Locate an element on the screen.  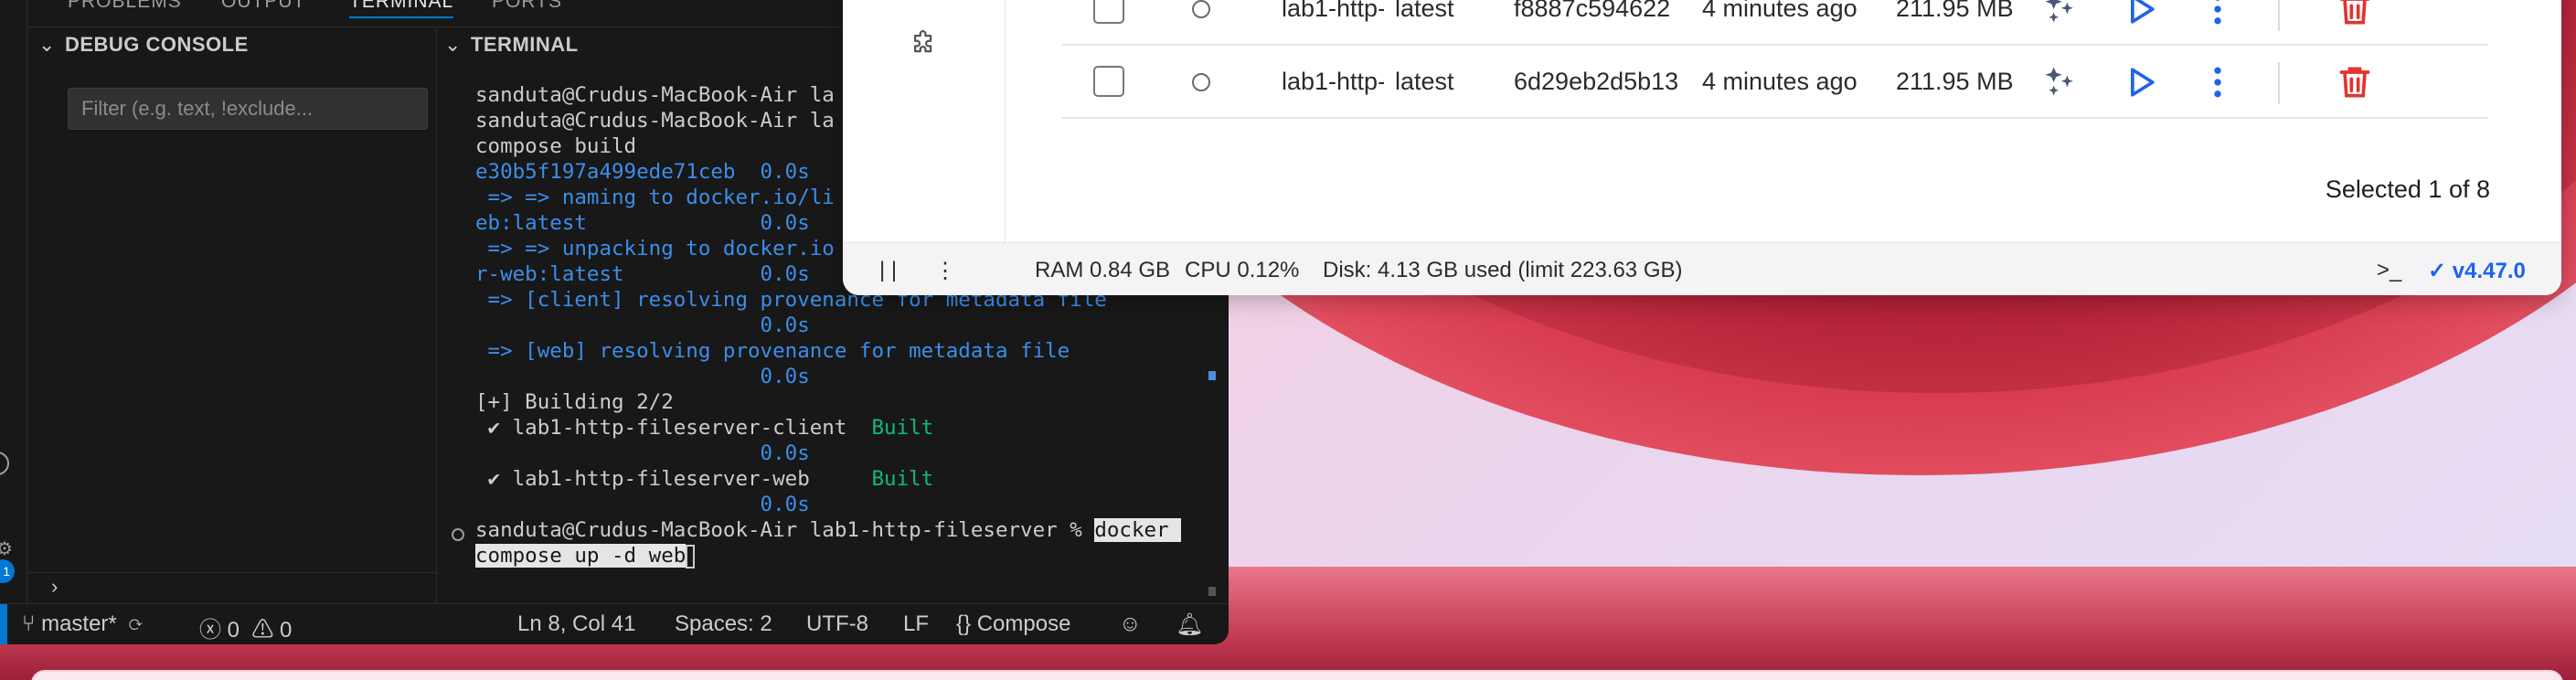
sidebar-toggle-icon: | | is located at coordinates (888, 270).